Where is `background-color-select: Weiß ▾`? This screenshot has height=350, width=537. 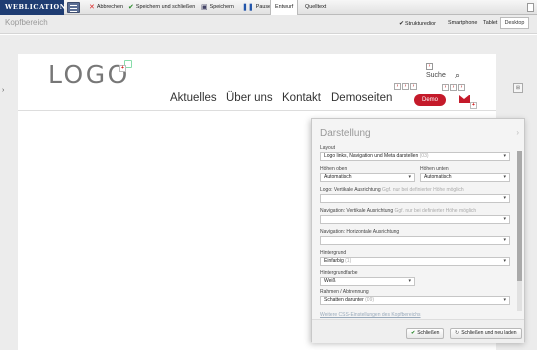
background-color-select: Weiß ▾ is located at coordinates (367, 281).